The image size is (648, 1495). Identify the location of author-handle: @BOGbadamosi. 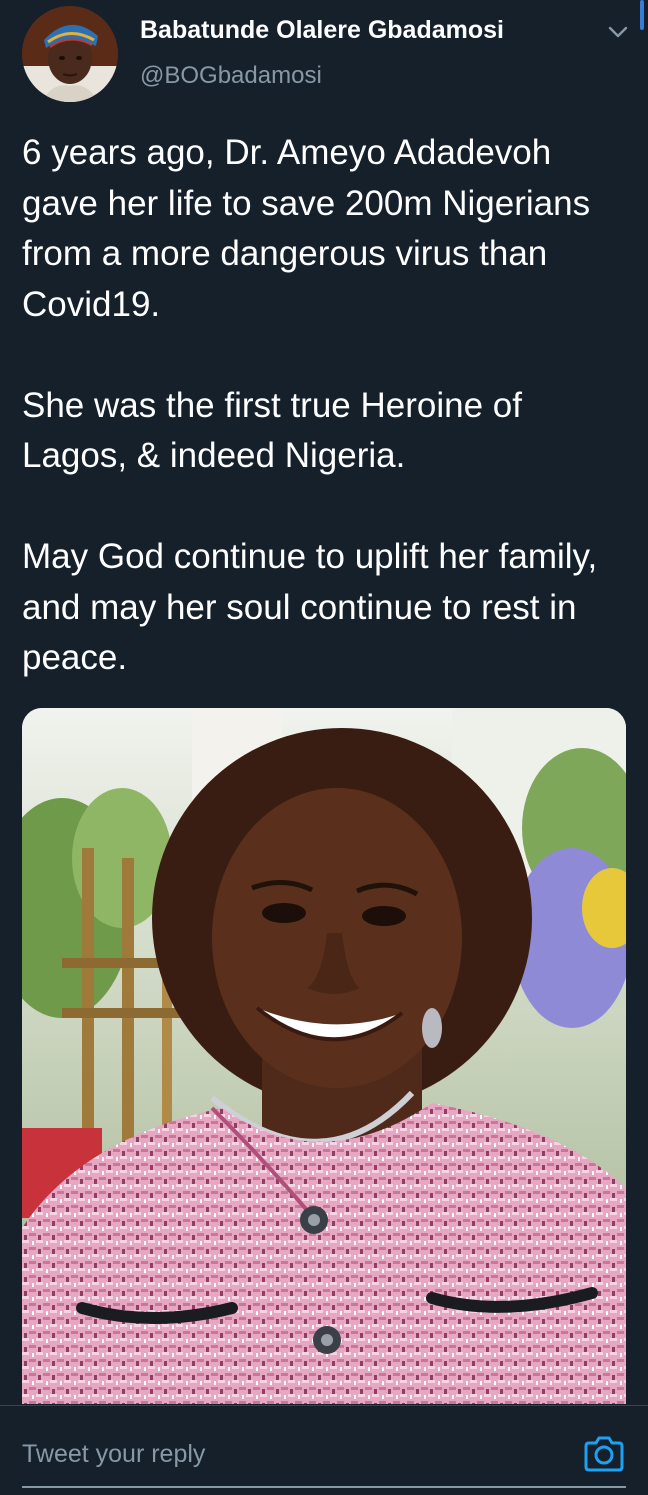
(231, 76).